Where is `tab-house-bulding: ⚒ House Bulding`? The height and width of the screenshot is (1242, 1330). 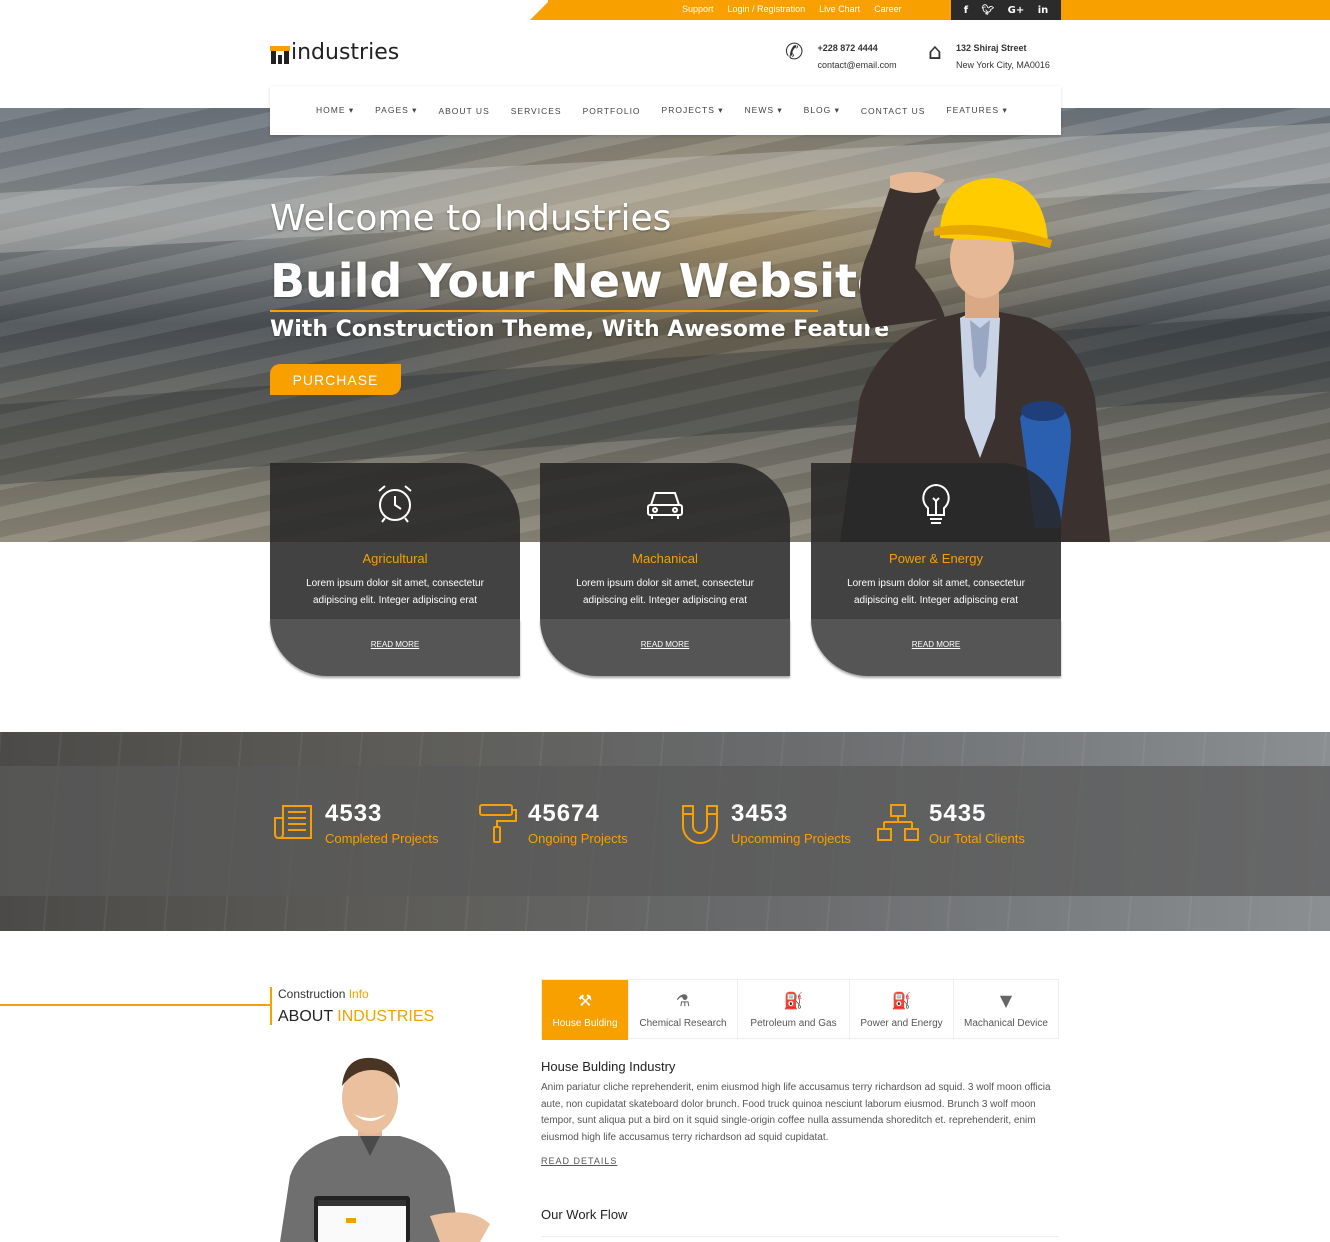
tab-house-bulding: ⚒ House Bulding is located at coordinates (585, 1010).